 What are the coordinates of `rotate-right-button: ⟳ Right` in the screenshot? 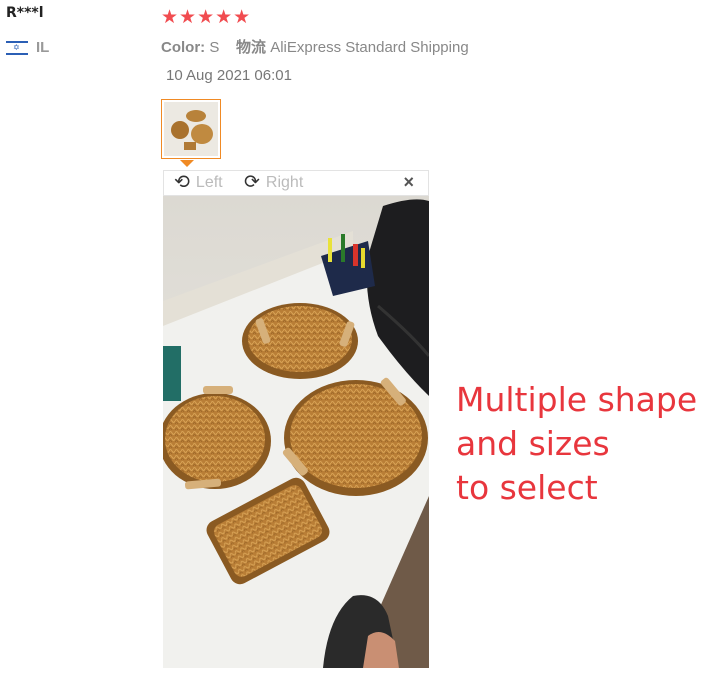 It's located at (273, 183).